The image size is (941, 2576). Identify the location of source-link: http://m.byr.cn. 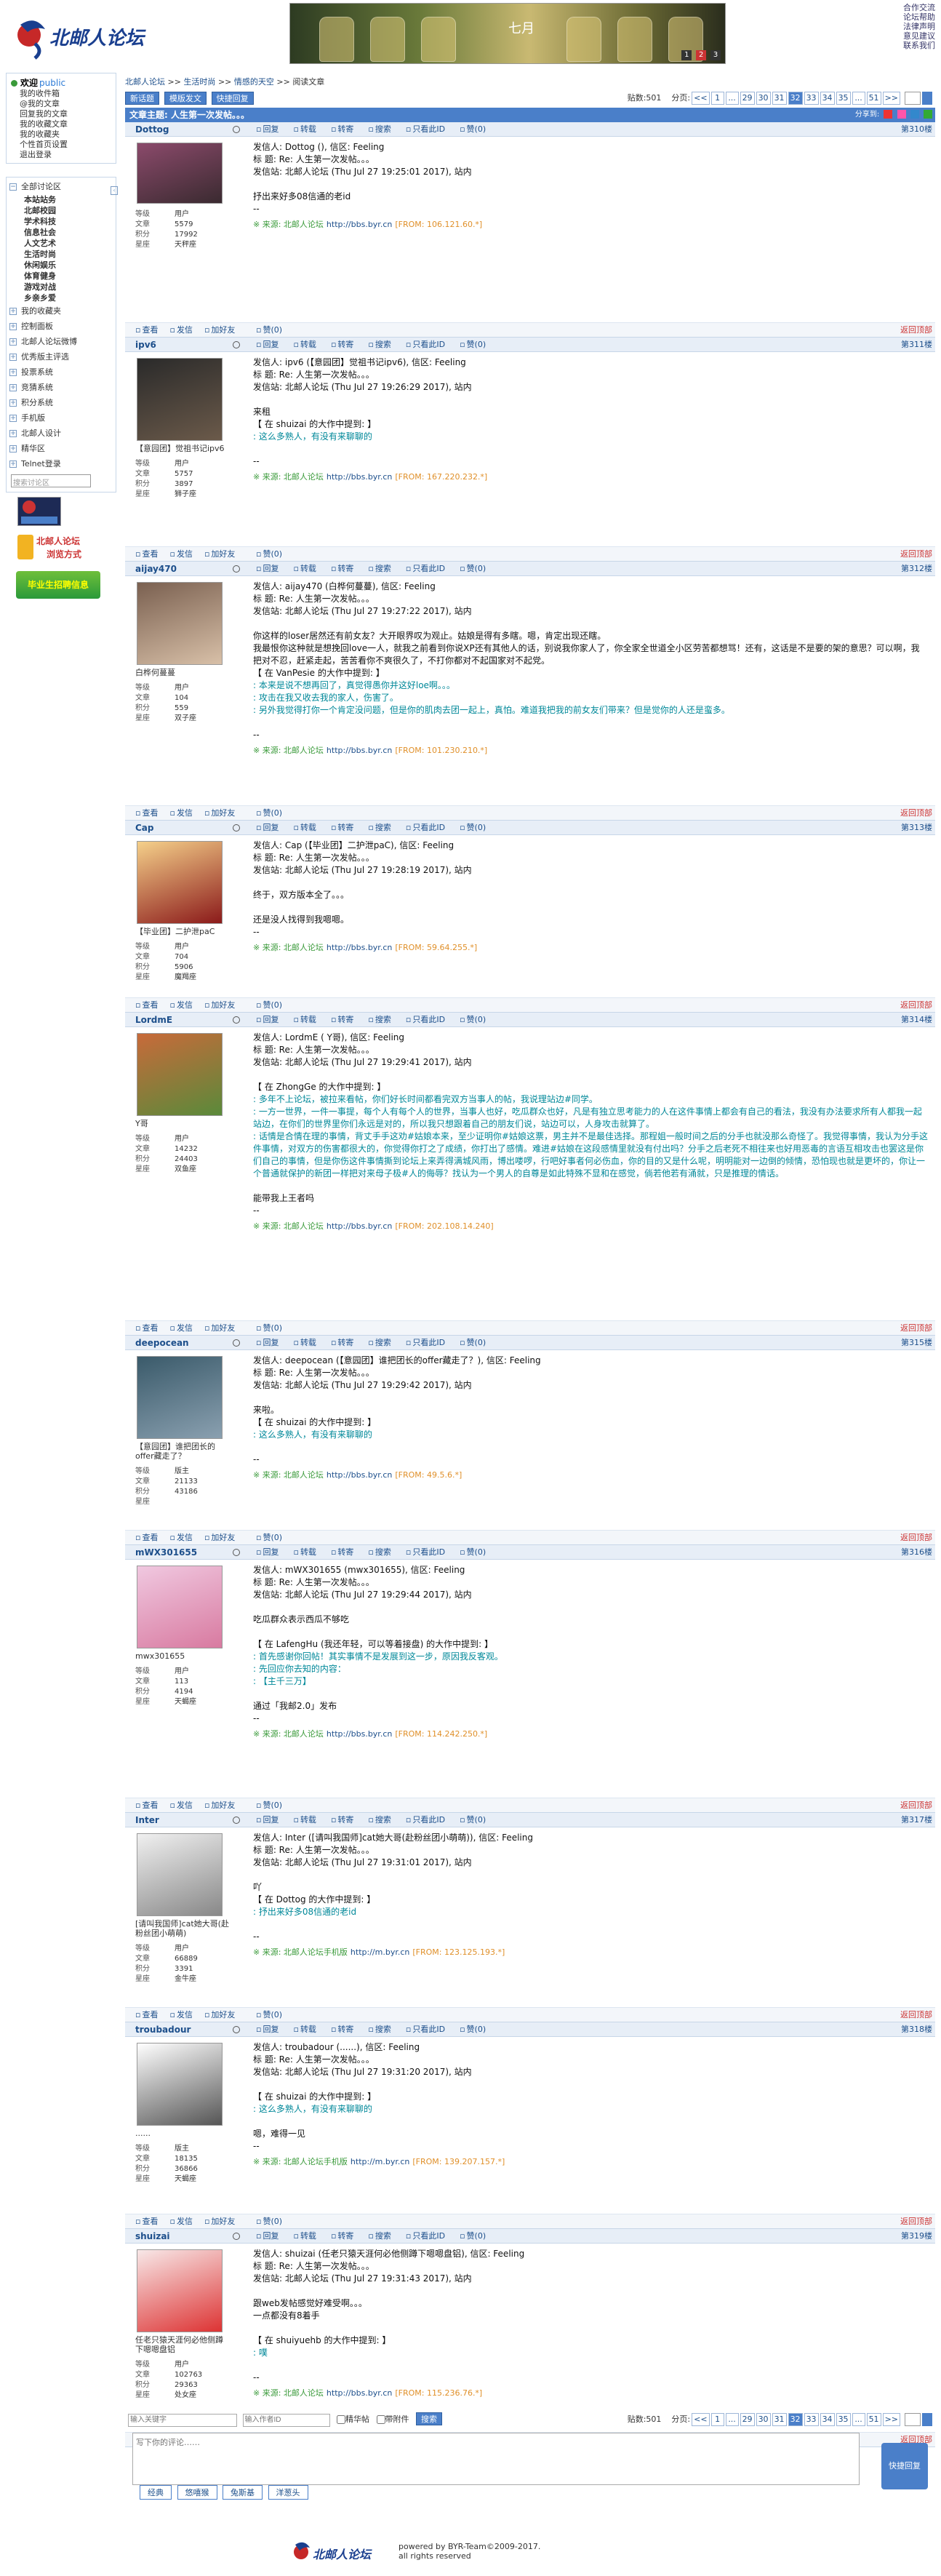
(380, 2161).